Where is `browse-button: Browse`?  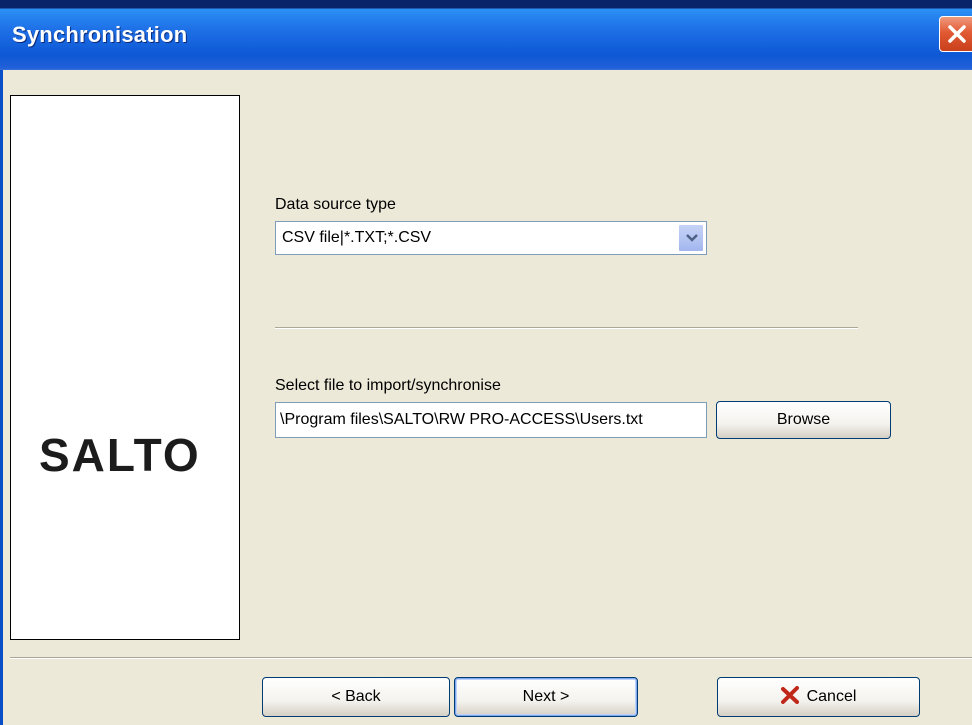 browse-button: Browse is located at coordinates (803, 420).